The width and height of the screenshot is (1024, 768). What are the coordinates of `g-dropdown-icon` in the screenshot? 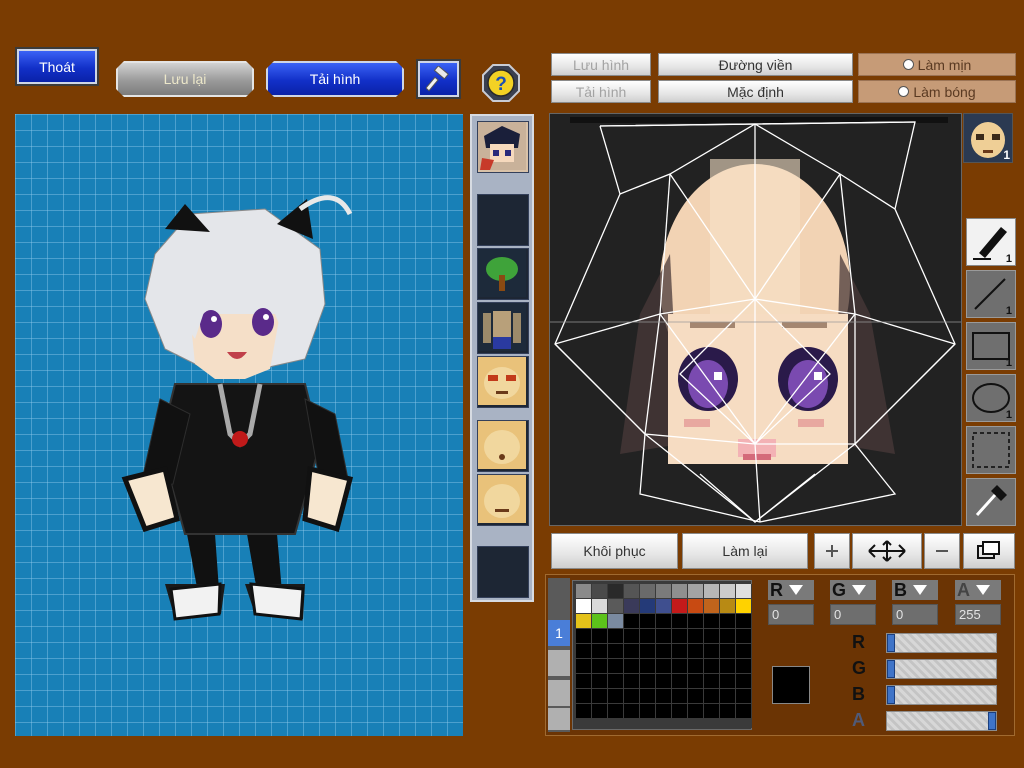 It's located at (859, 590).